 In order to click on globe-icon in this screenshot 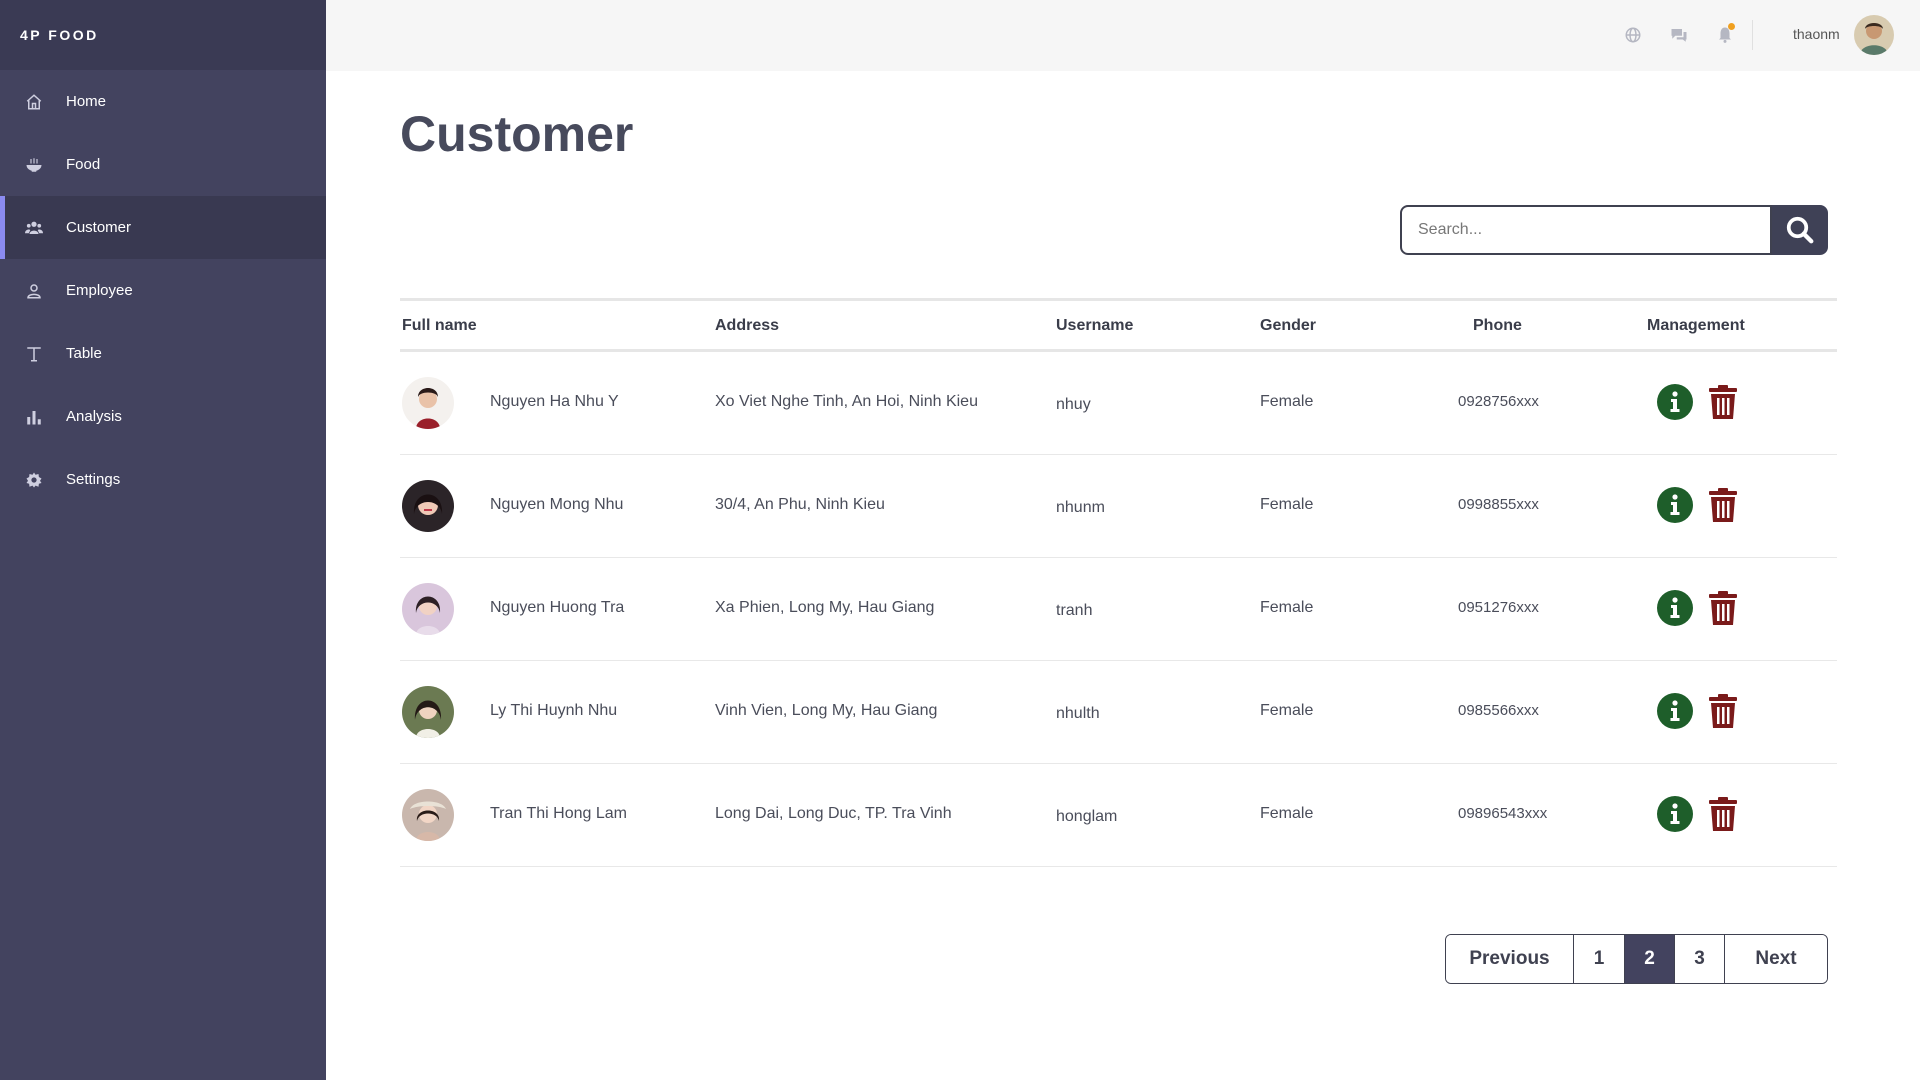, I will do `click(1633, 35)`.